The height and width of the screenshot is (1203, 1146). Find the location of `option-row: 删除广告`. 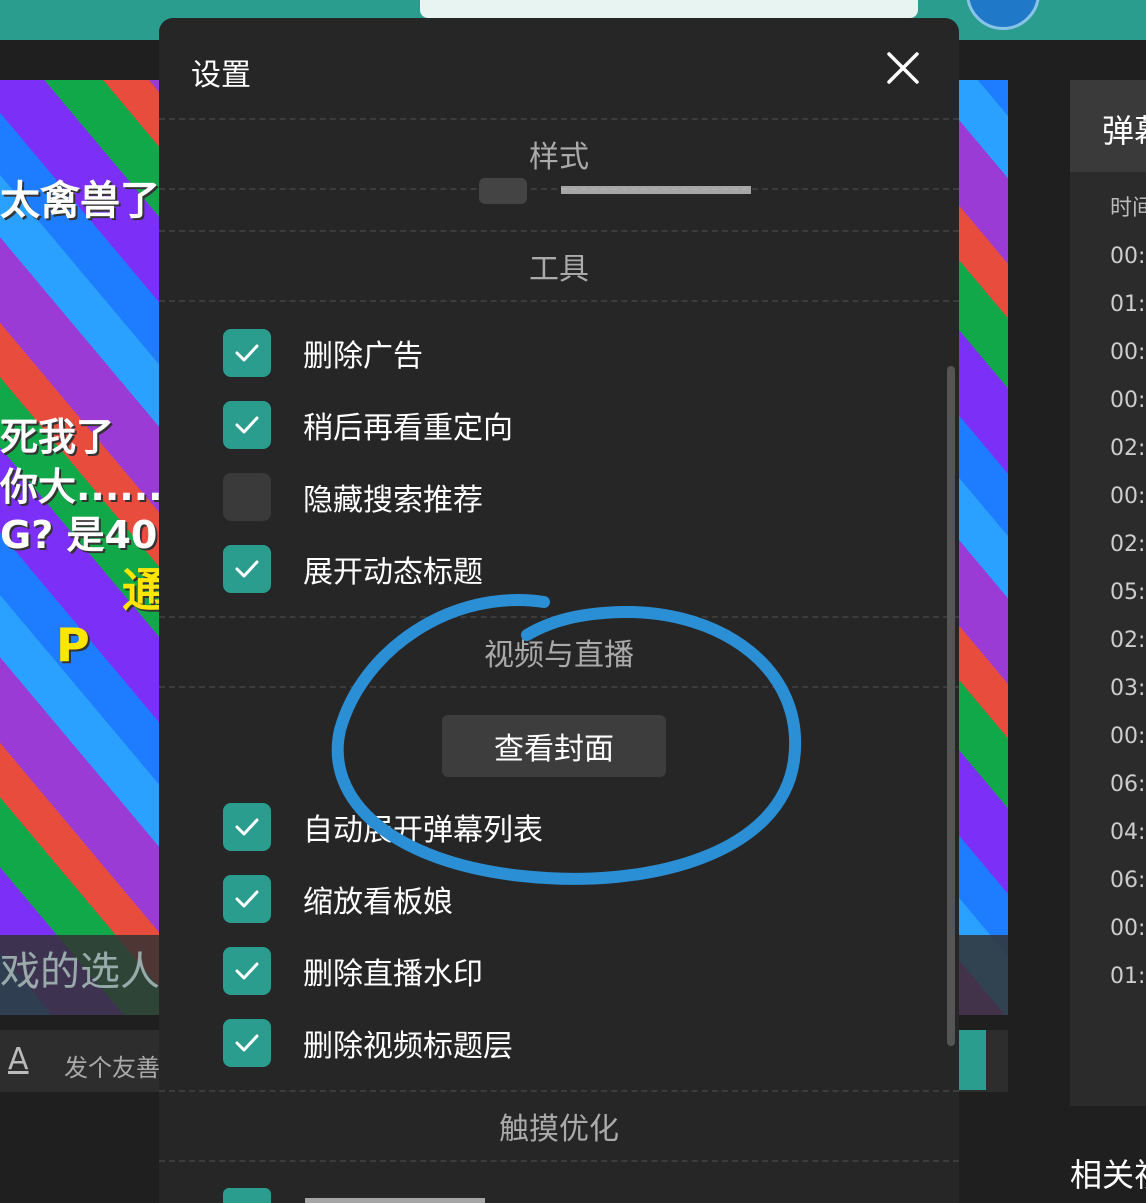

option-row: 删除广告 is located at coordinates (323, 353).